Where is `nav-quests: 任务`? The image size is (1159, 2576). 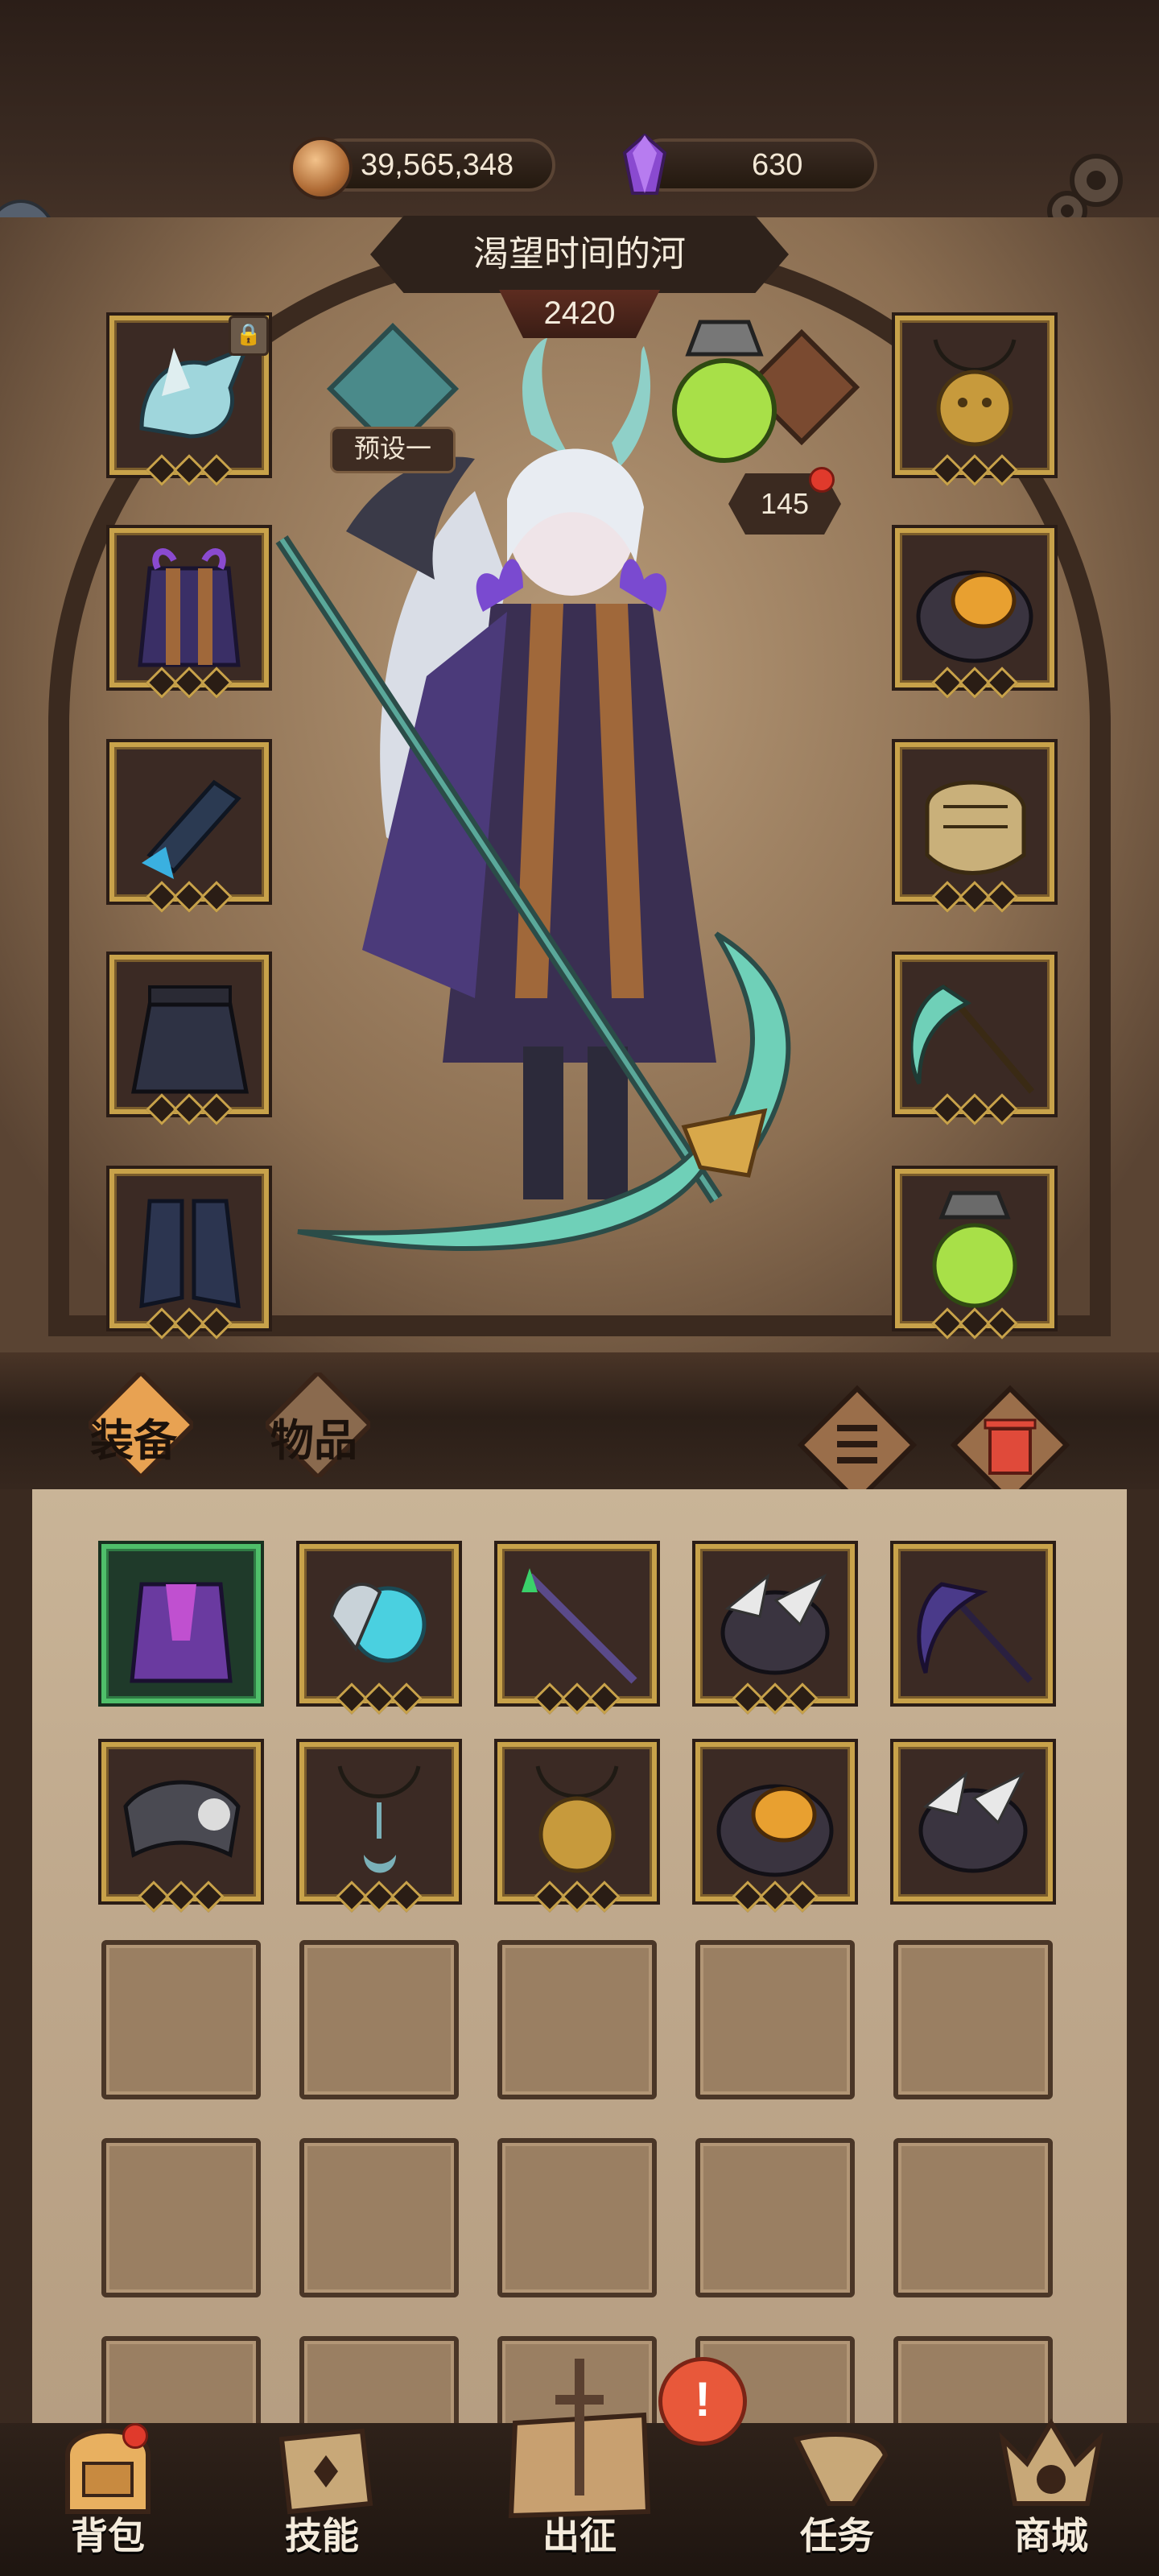 nav-quests: 任务 is located at coordinates (838, 2487).